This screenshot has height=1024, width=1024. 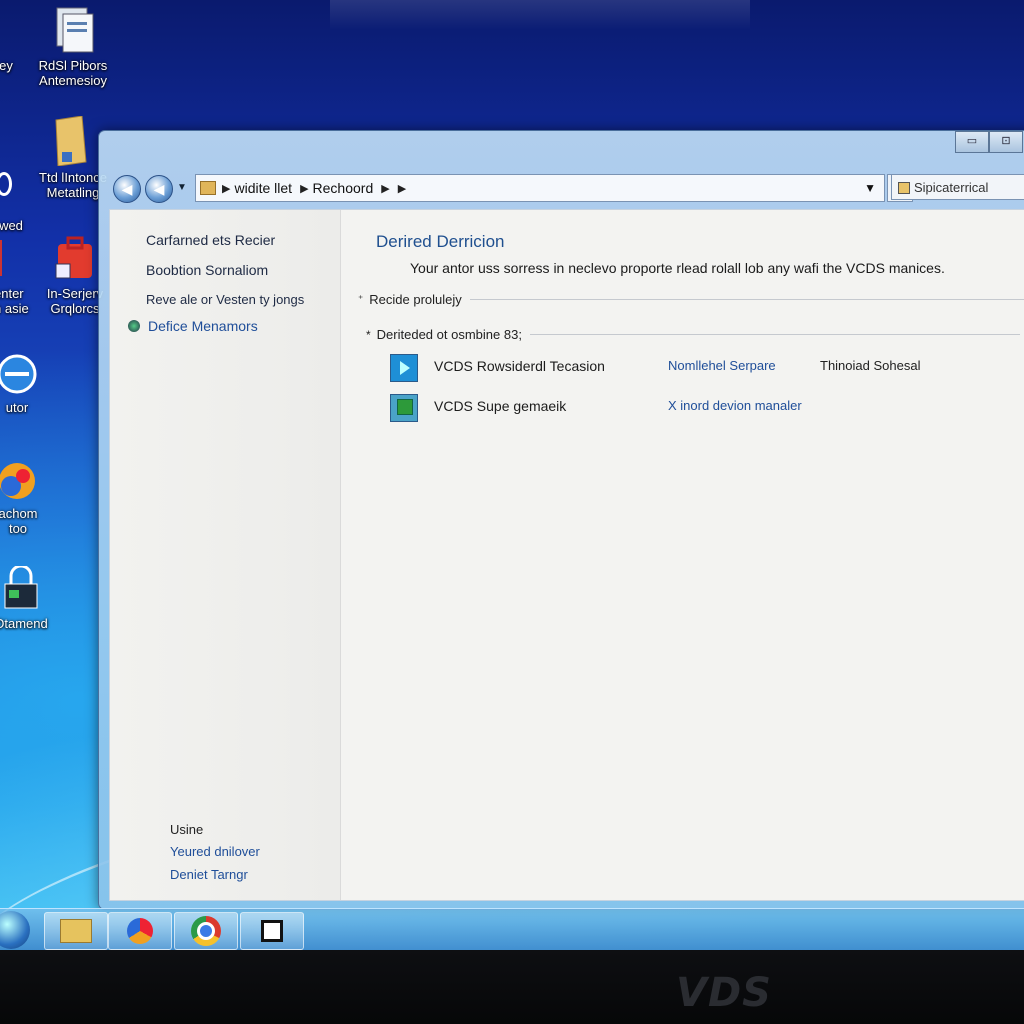 I want to click on address-bar: ▶ widite llet ▶ Rechoord ▶ ▶ ▼, so click(x=540, y=188).